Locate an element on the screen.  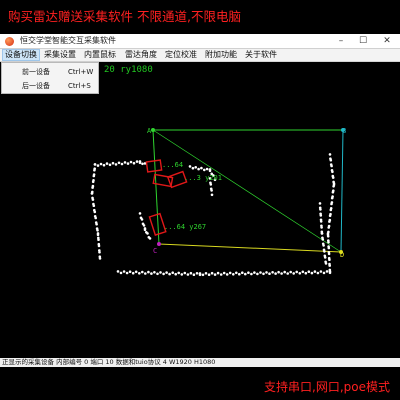
menu-capture-settings: 采集设置 is located at coordinates (60, 55).